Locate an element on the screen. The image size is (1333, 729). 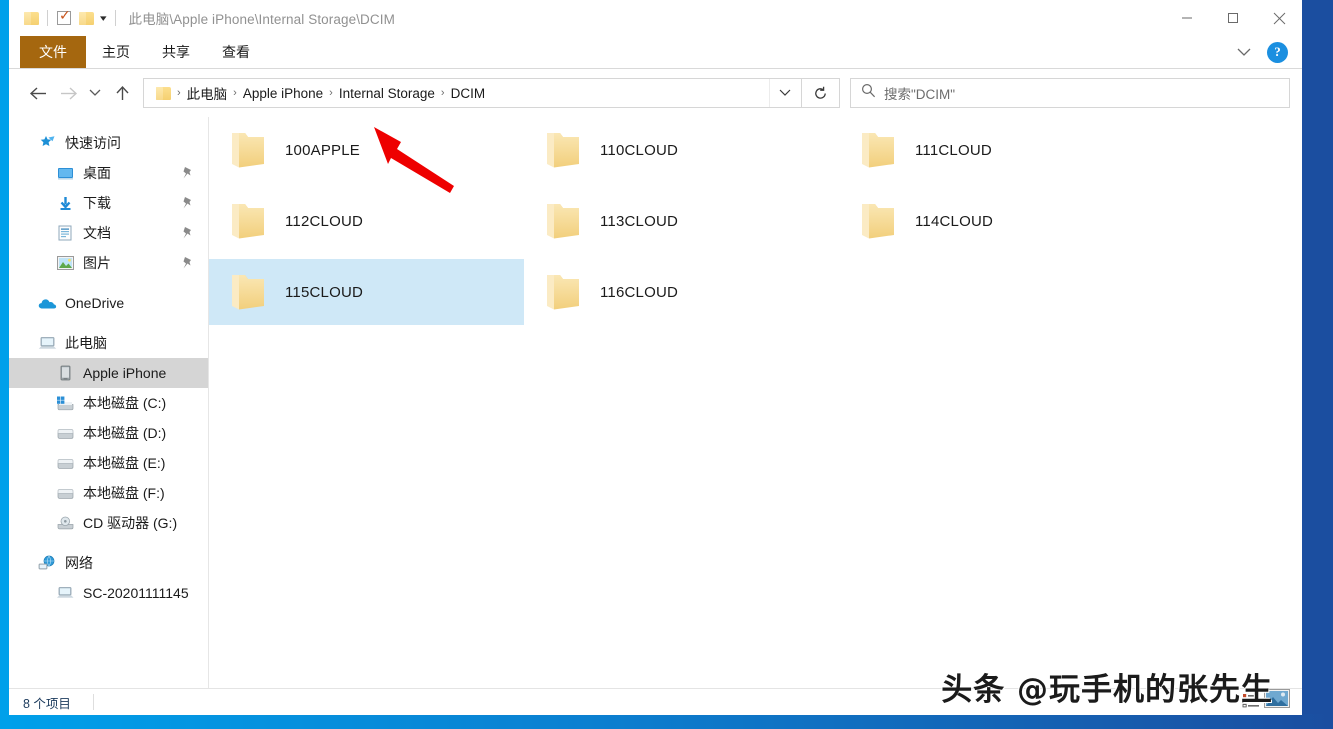
breadcrumb-item-internal-storage: Internal Storage is located at coordinates (387, 93).